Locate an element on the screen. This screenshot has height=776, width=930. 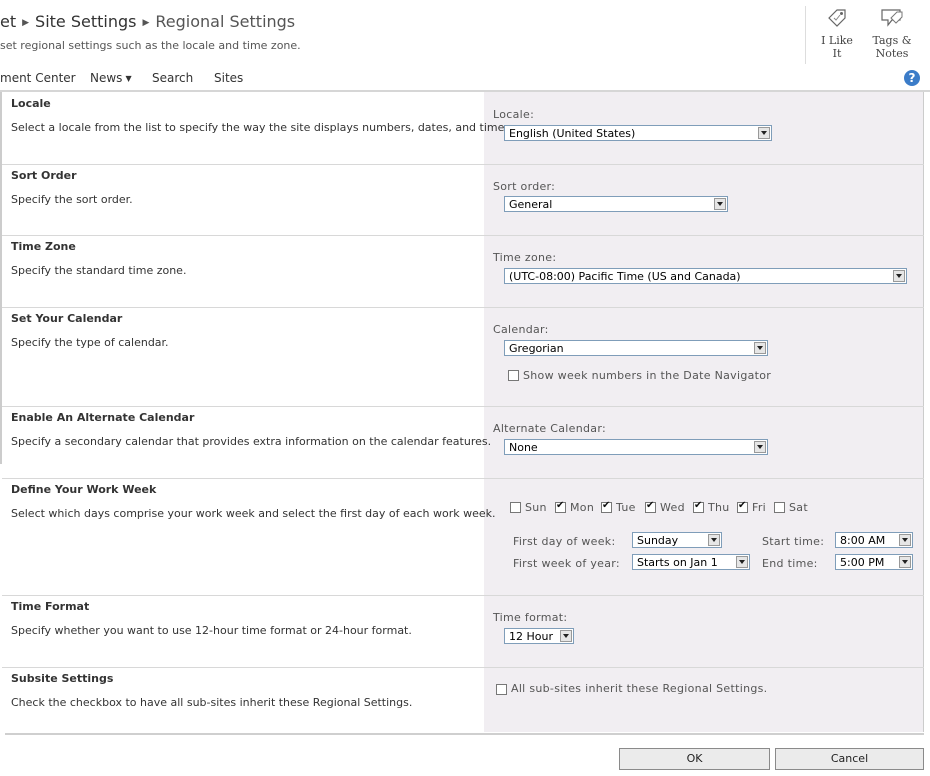
section-title: Define Your Work Week is located at coordinates (84, 489).